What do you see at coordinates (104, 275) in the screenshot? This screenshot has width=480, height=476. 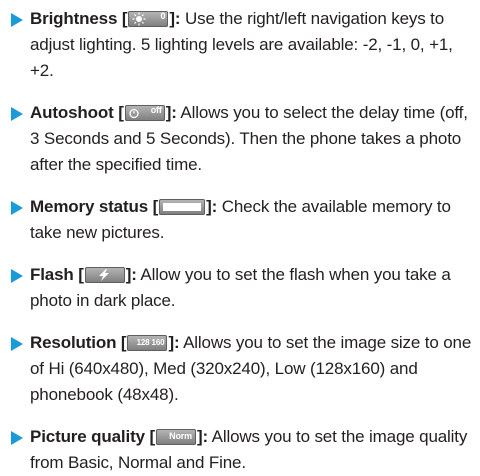 I see `flash-icon` at bounding box center [104, 275].